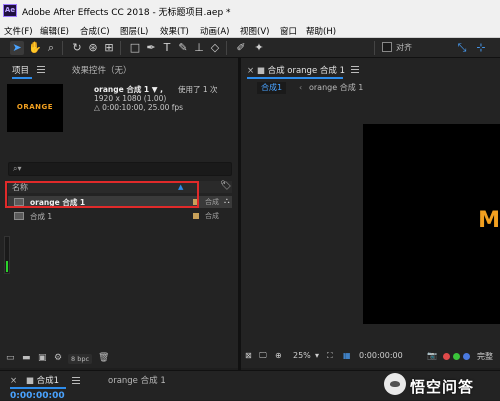  What do you see at coordinates (76, 380) in the screenshot?
I see `timeline-menu-icon` at bounding box center [76, 380].